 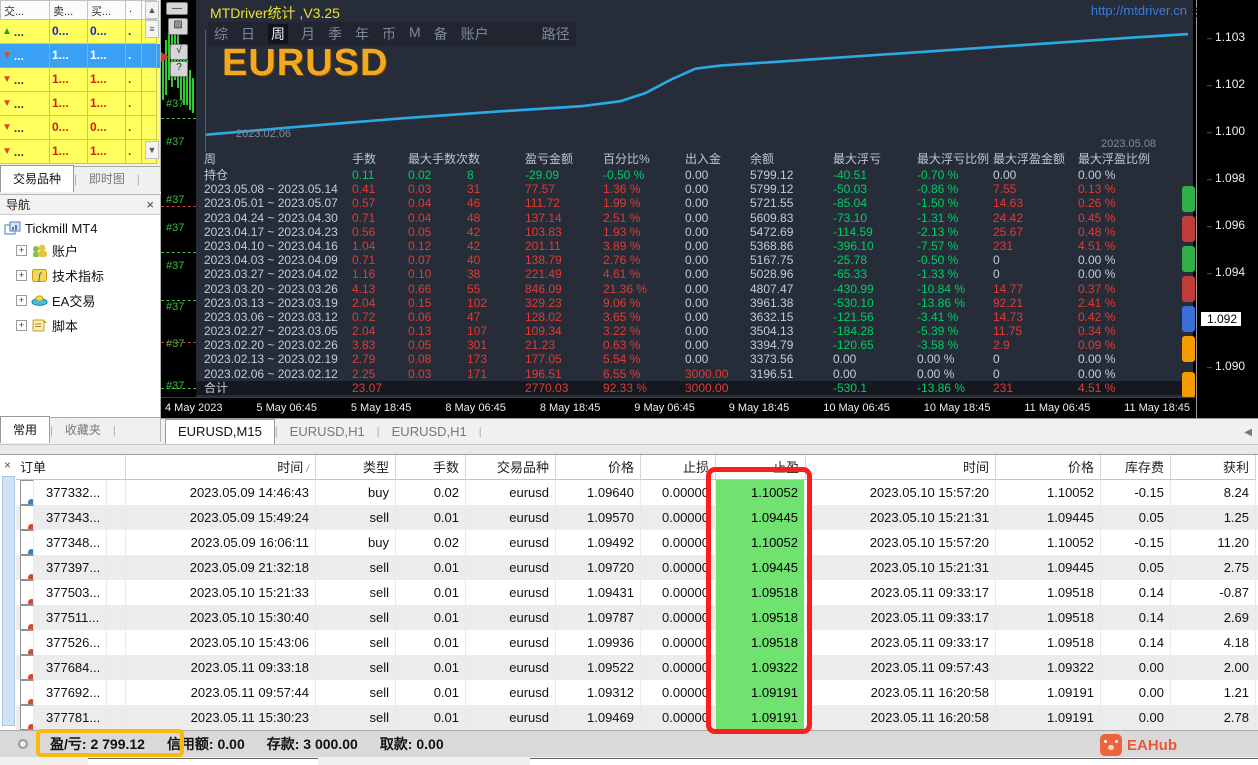 I want to click on tree-item-label: EA交易, so click(x=74, y=301).